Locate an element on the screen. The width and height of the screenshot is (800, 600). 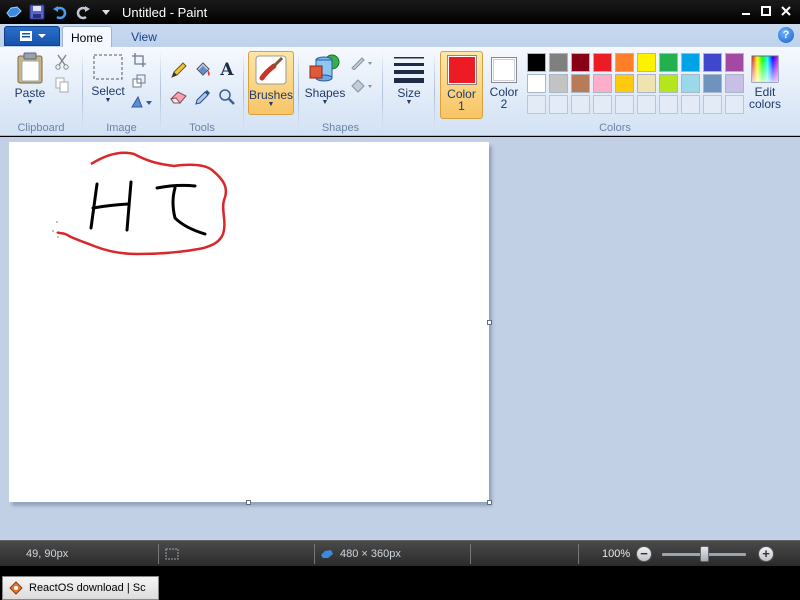
brushes-label: Brushes is located at coordinates (271, 95).